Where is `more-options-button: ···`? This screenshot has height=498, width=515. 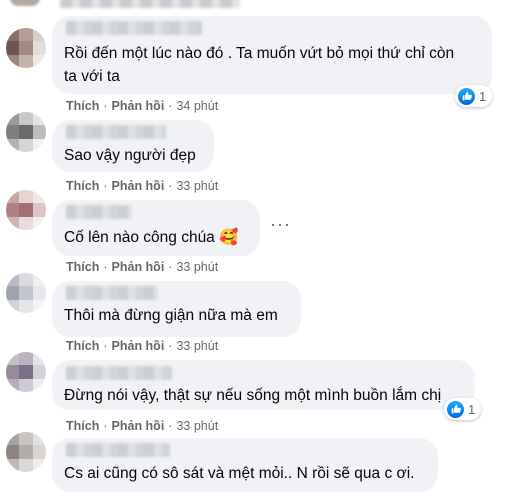 more-options-button: ··· is located at coordinates (280, 224).